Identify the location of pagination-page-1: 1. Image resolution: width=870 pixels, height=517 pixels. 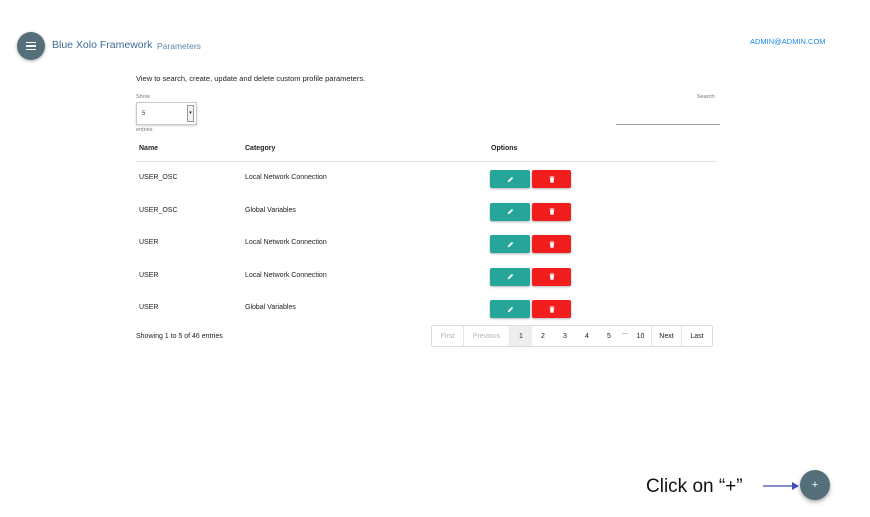
(521, 336).